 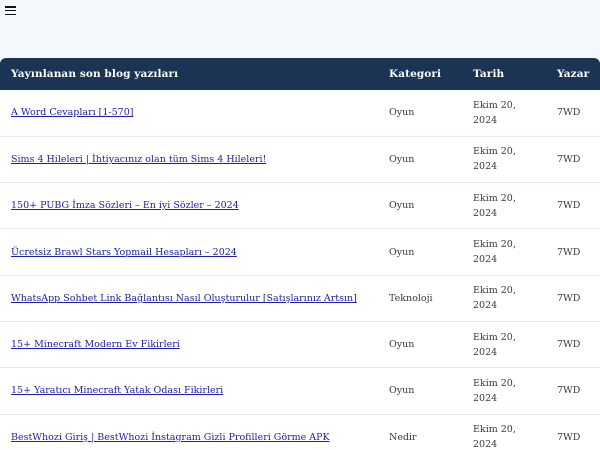 What do you see at coordinates (504, 74) in the screenshot?
I see `column-header-date: Tarih` at bounding box center [504, 74].